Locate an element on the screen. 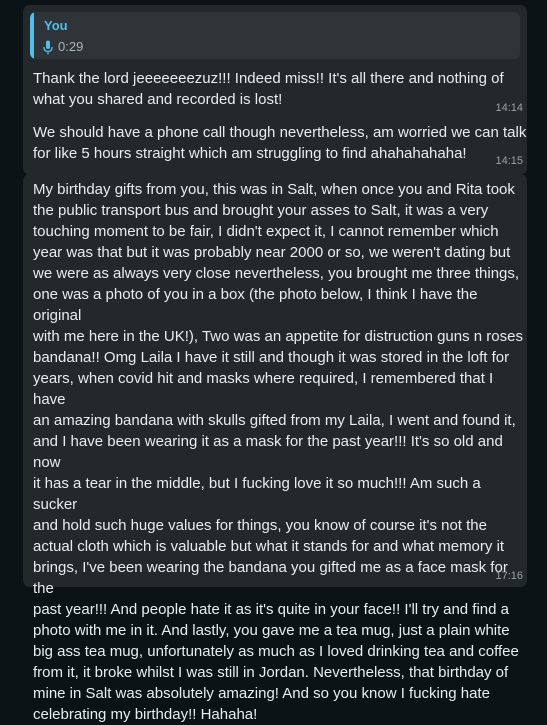 The width and height of the screenshot is (547, 725). quote-accent-bar is located at coordinates (32, 35).